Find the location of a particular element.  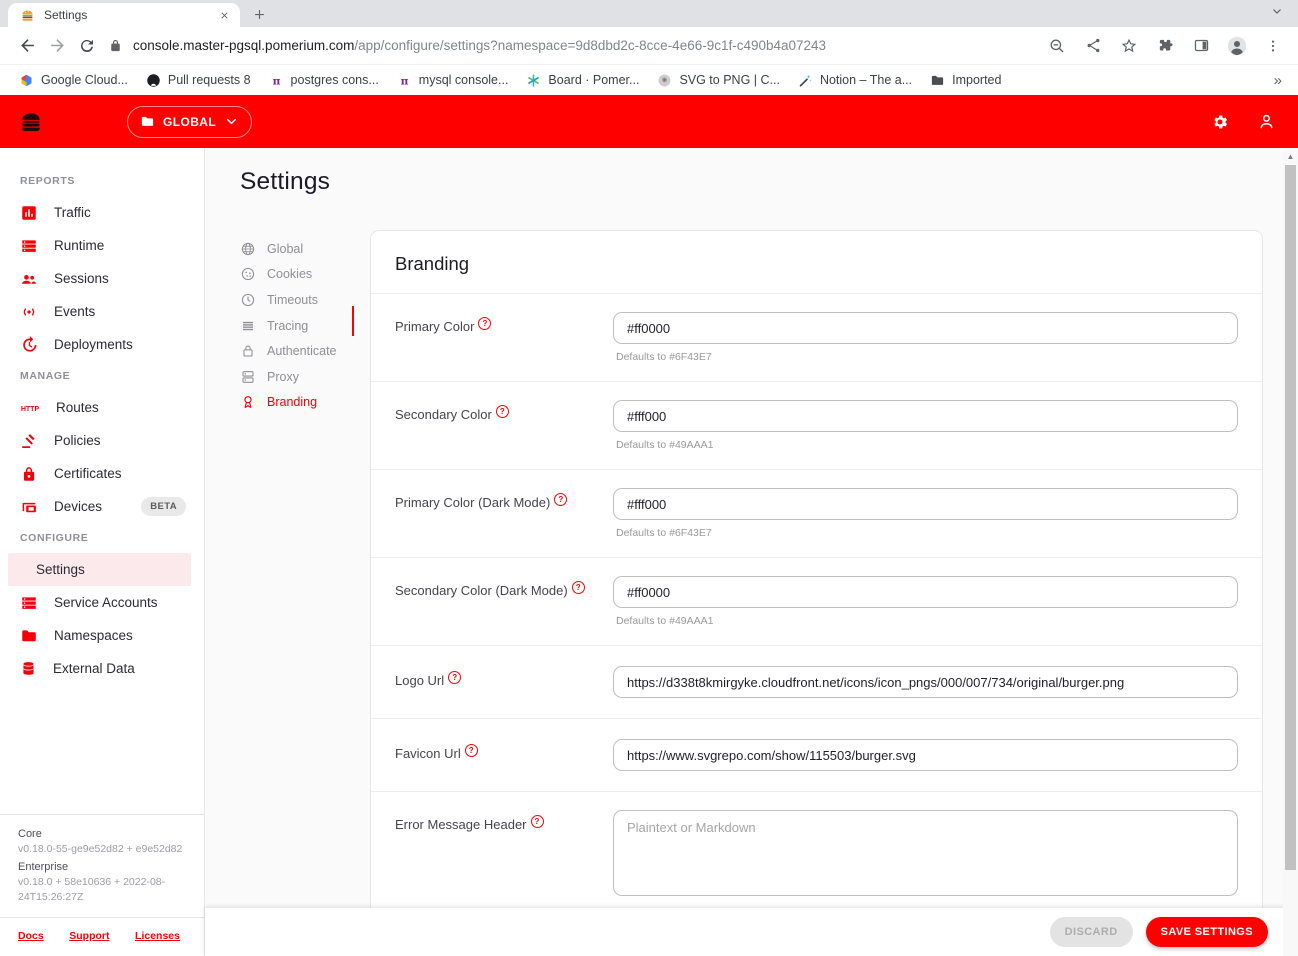

vertical-scrollbar: ▲ is located at coordinates (1290, 552).